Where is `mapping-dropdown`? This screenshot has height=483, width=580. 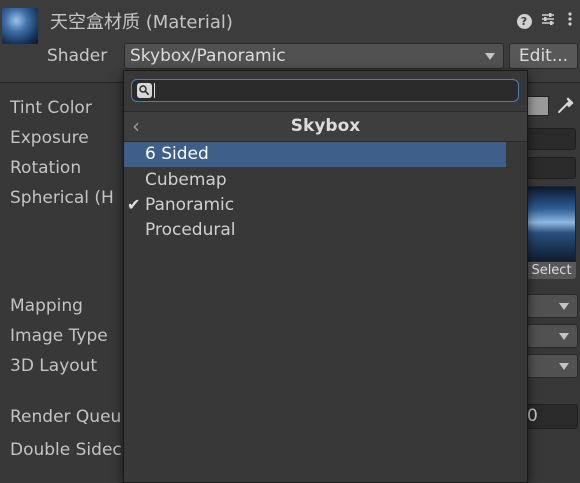 mapping-dropdown is located at coordinates (552, 306).